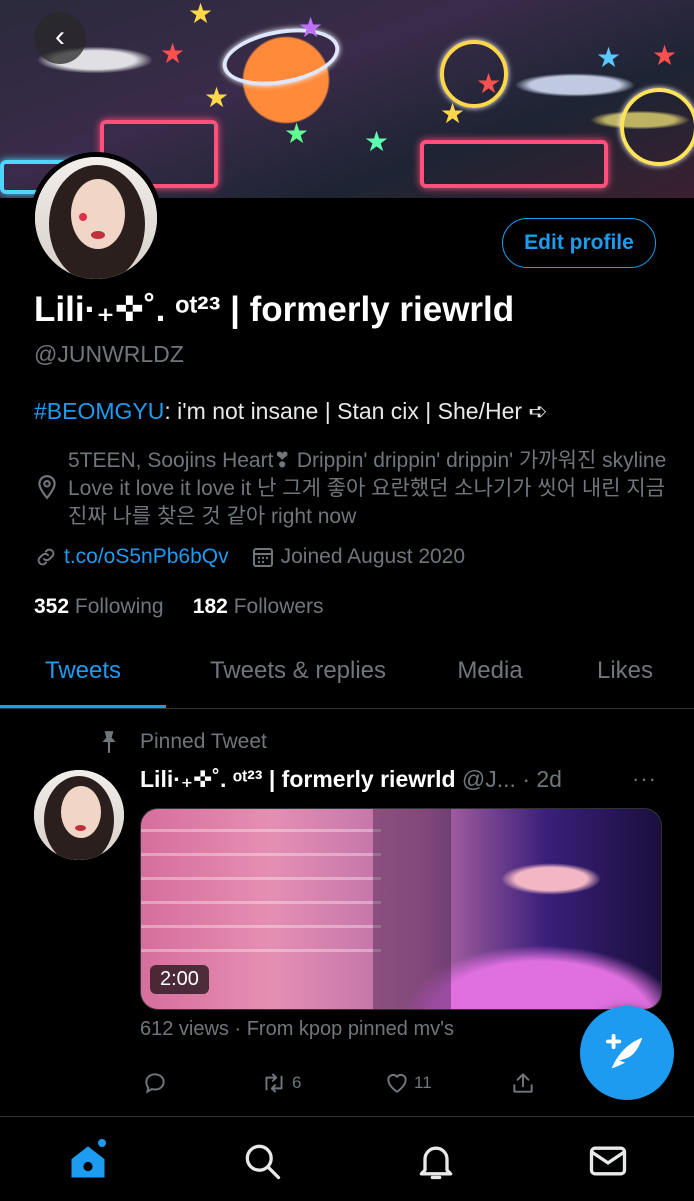  What do you see at coordinates (52, 606) in the screenshot?
I see `following-count: 352` at bounding box center [52, 606].